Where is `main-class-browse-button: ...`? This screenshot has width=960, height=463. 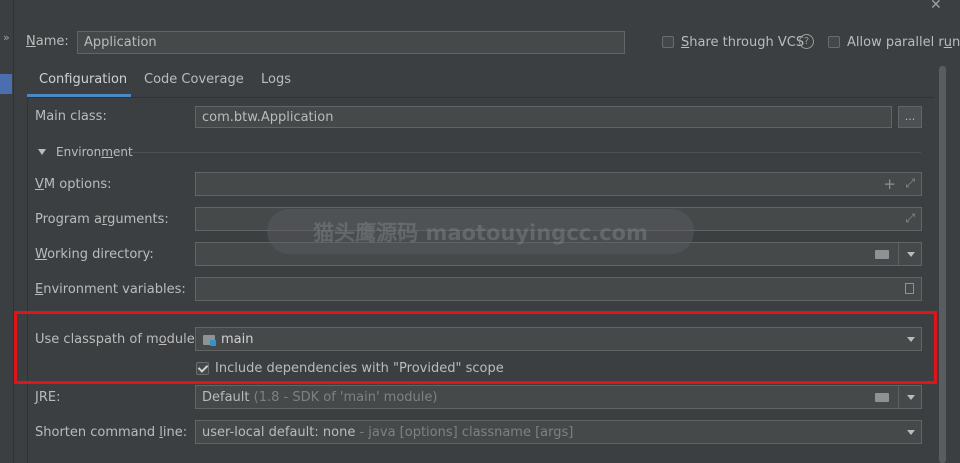
main-class-browse-button: ... is located at coordinates (910, 117).